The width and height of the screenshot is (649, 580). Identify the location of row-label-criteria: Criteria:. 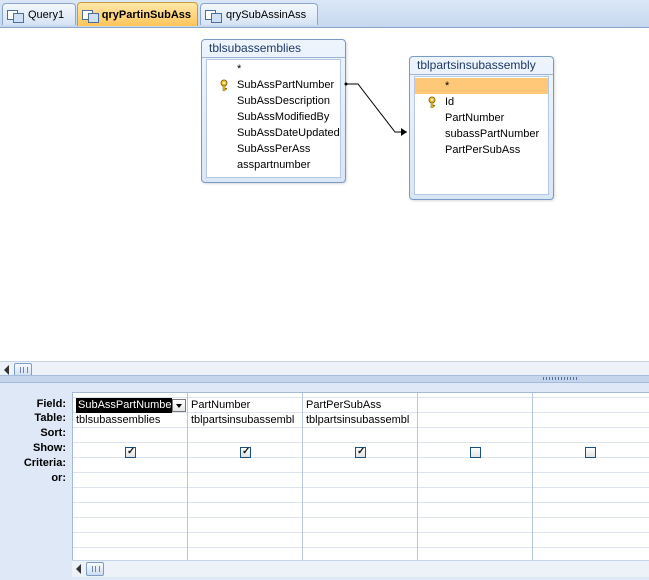
(44, 463).